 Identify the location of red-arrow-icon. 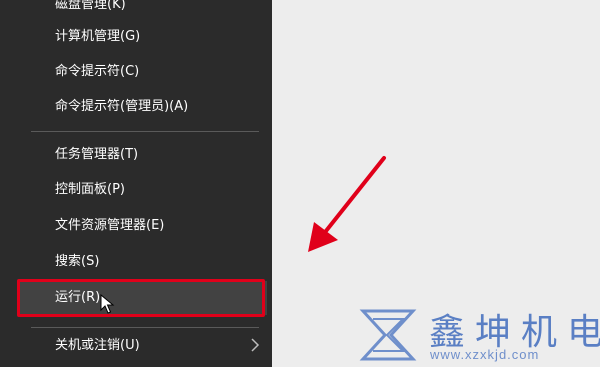
(347, 204).